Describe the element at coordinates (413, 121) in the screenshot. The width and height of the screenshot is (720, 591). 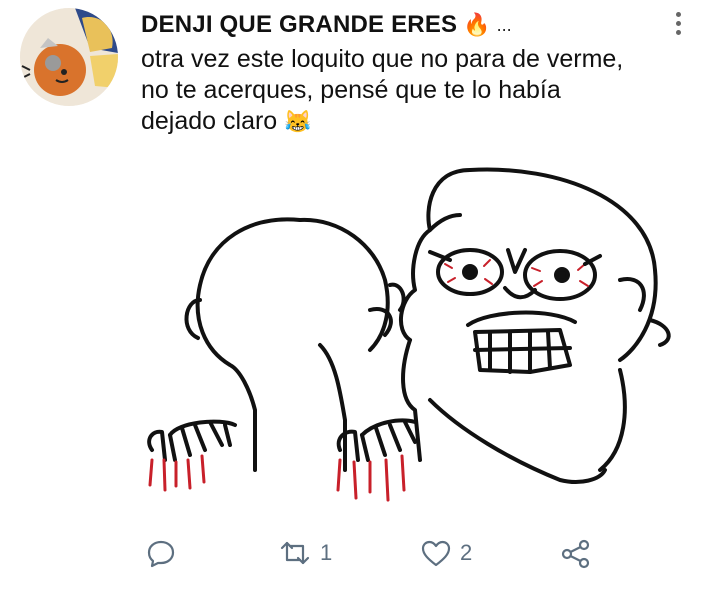
I see `post-text-line: dejado claro 😹` at that location.